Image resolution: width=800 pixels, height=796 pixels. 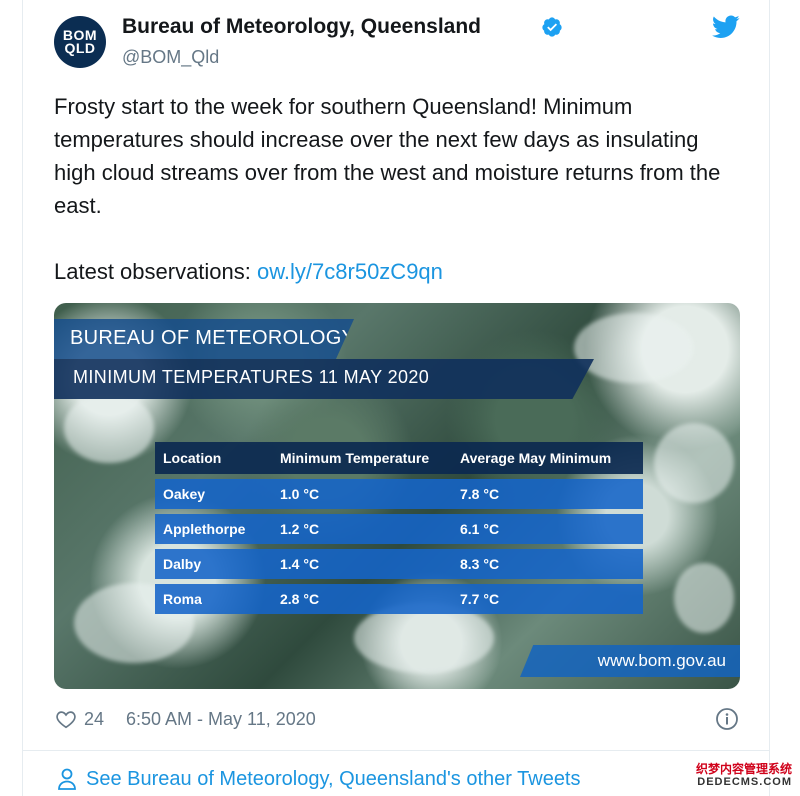 What do you see at coordinates (213, 529) in the screenshot?
I see `cell-location: Applethorpe` at bounding box center [213, 529].